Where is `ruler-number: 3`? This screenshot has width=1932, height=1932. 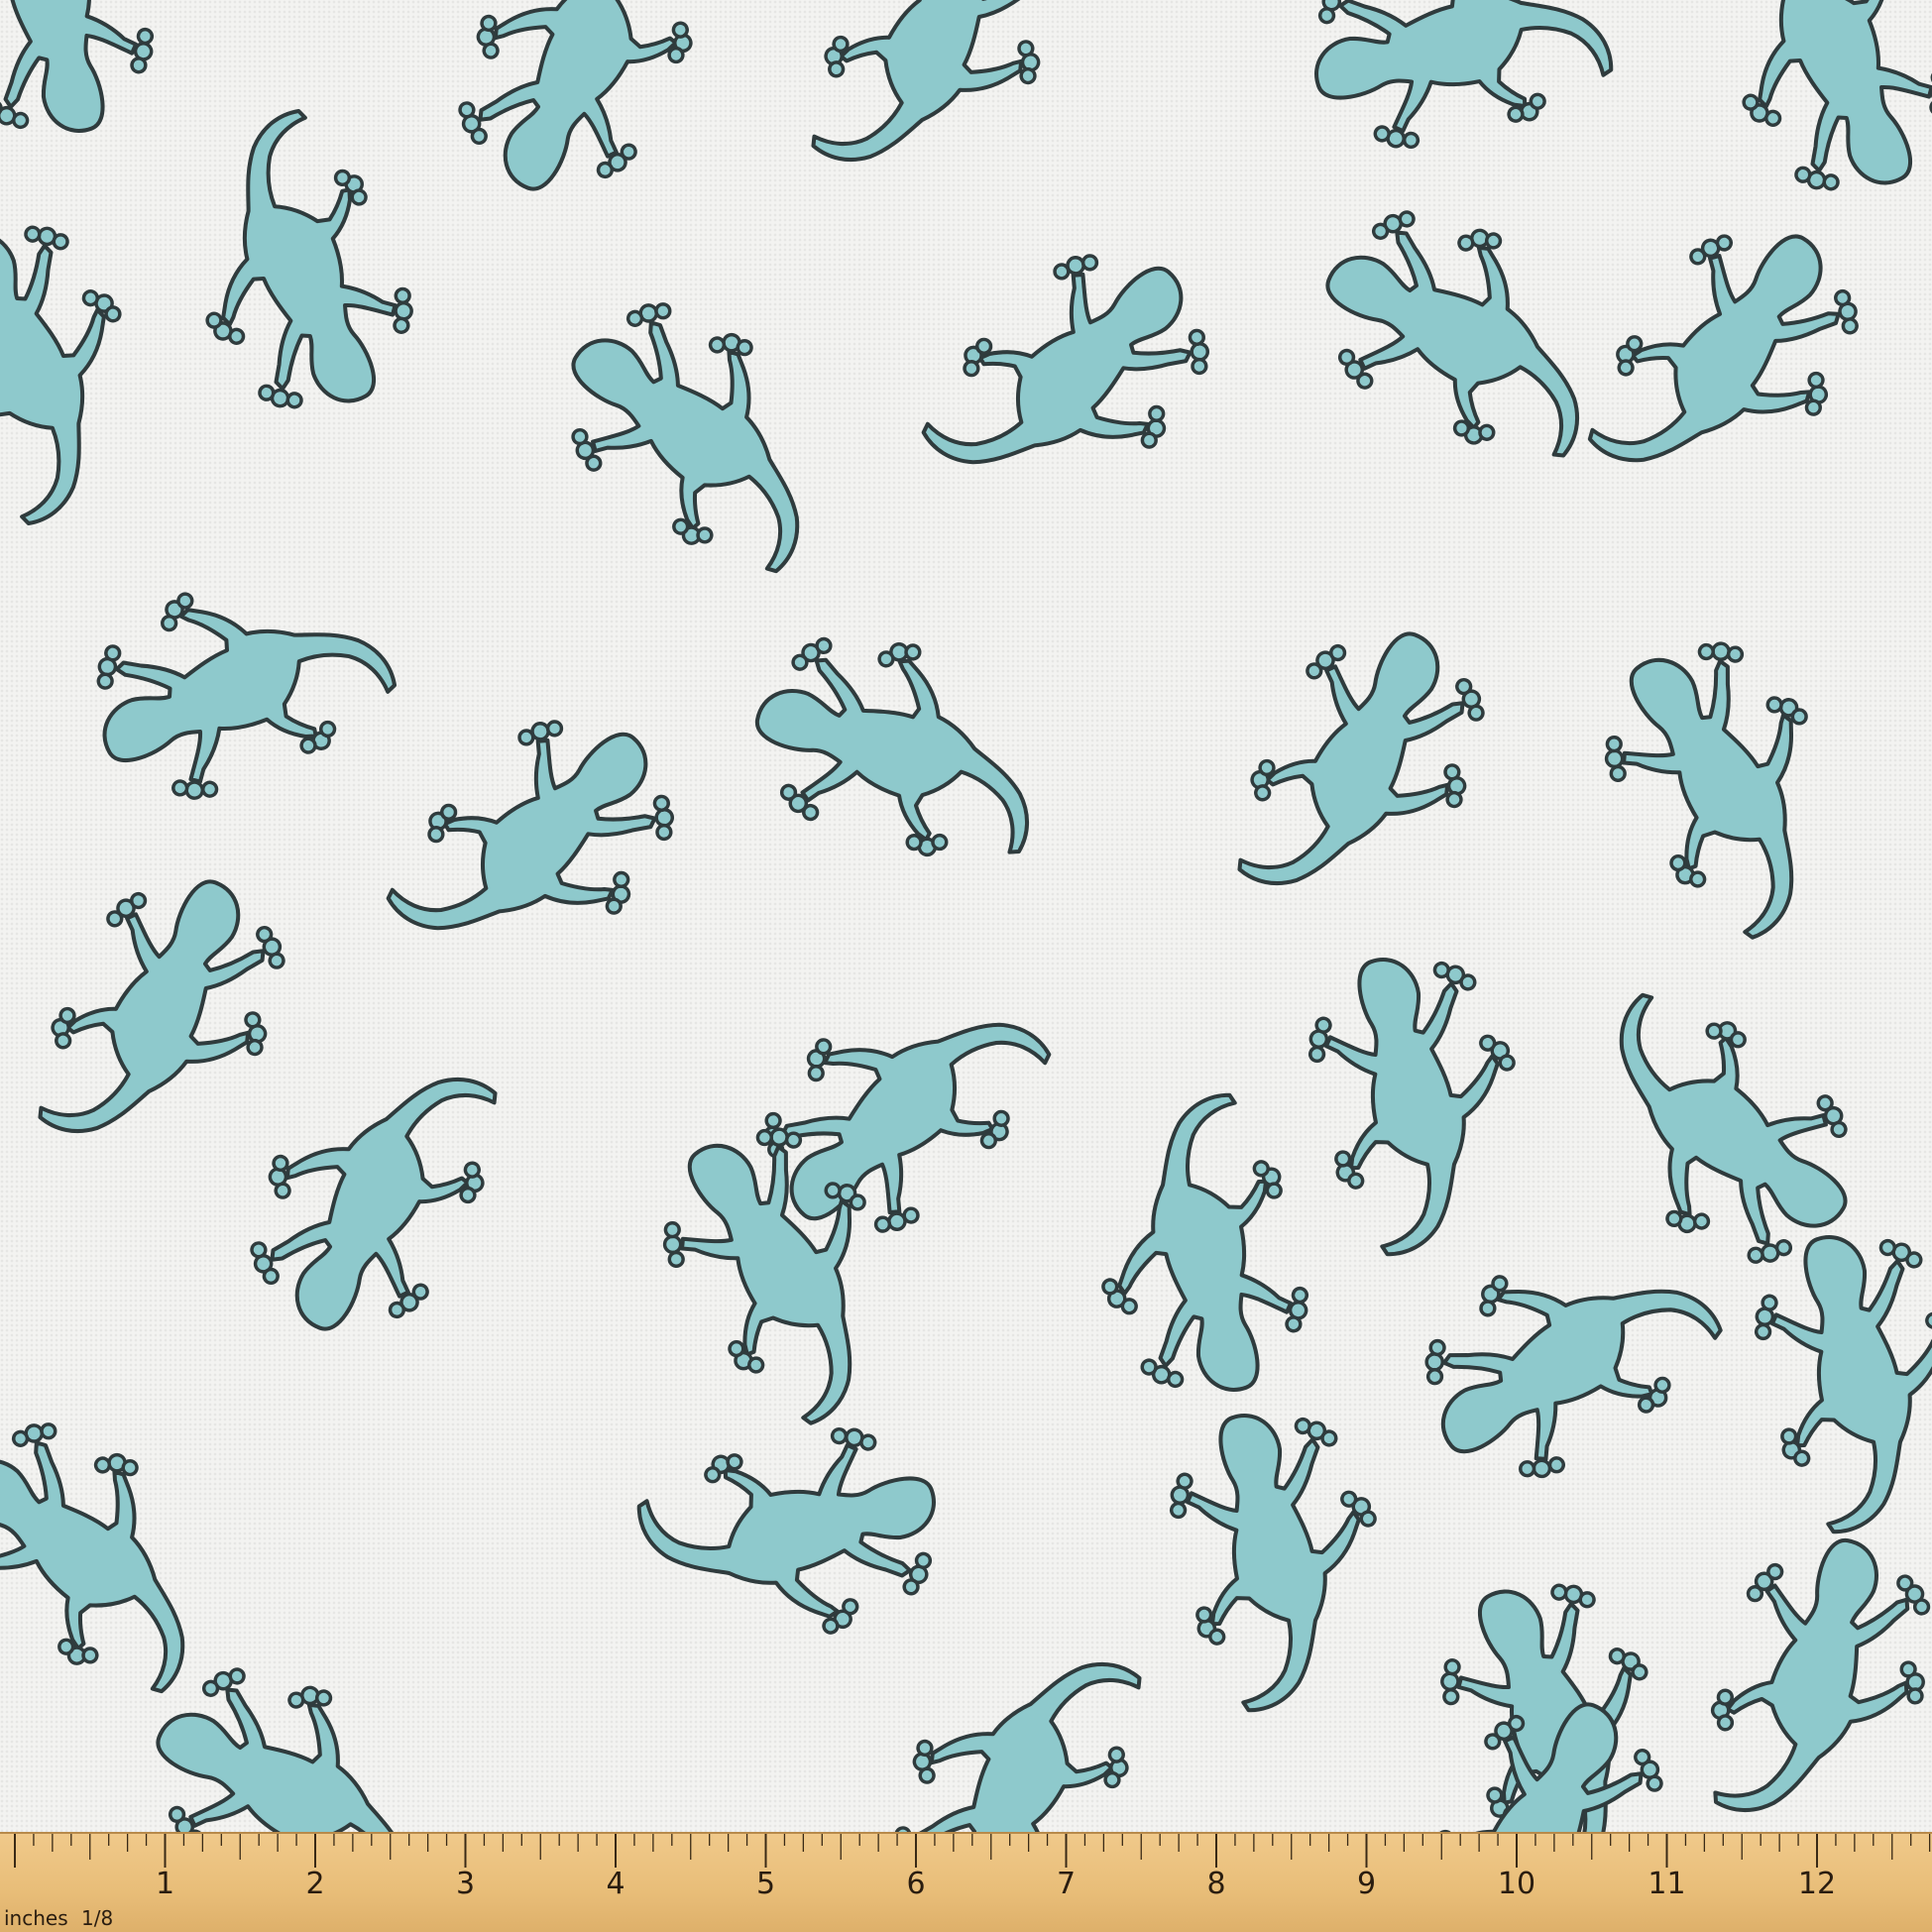
ruler-number: 3 is located at coordinates (465, 1884).